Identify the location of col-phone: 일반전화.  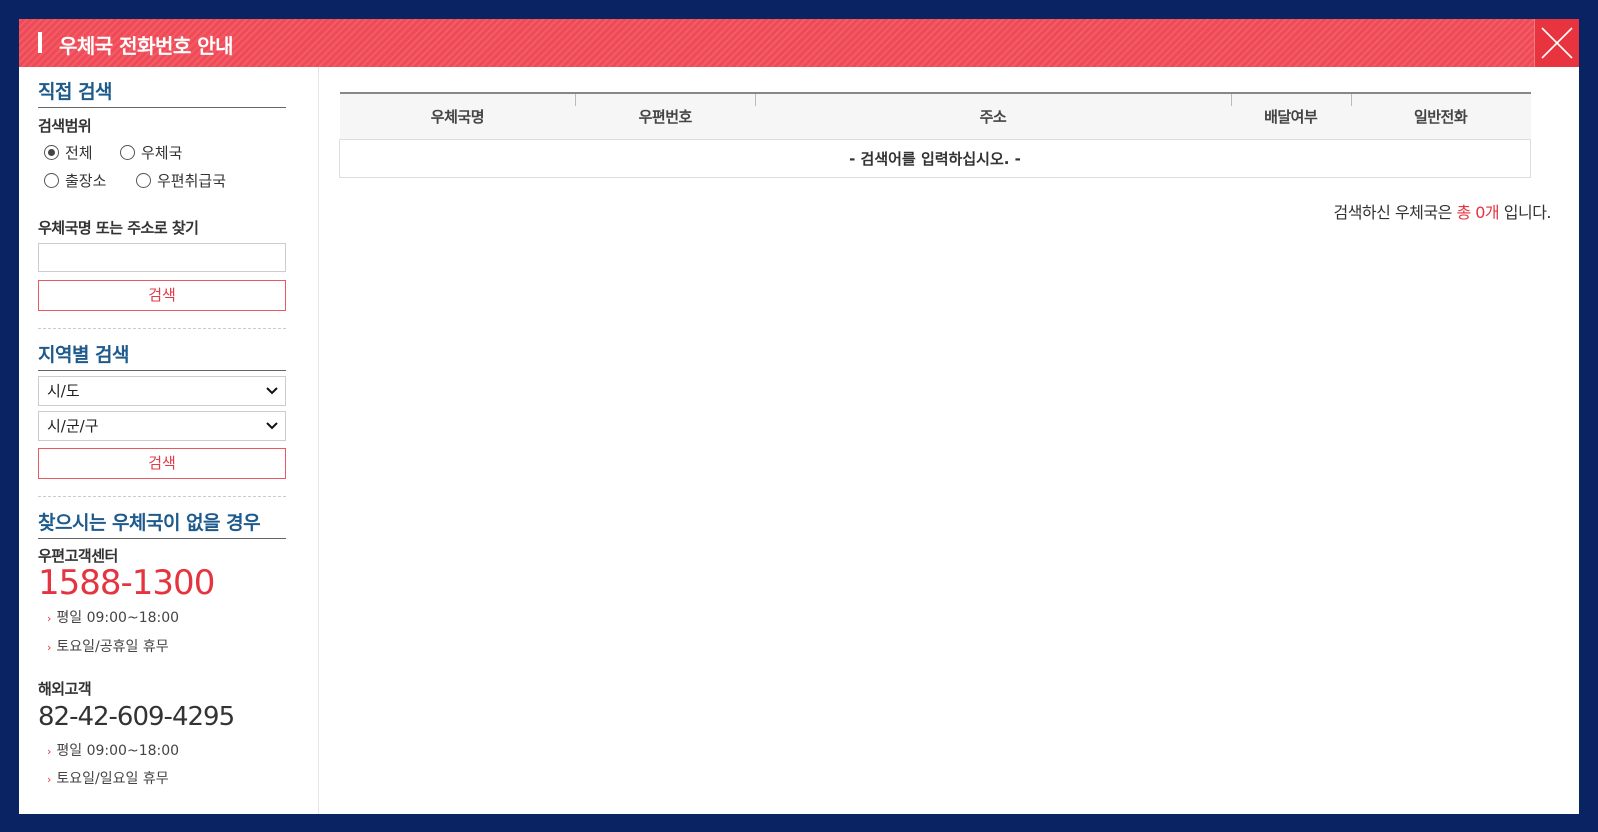
(1440, 116).